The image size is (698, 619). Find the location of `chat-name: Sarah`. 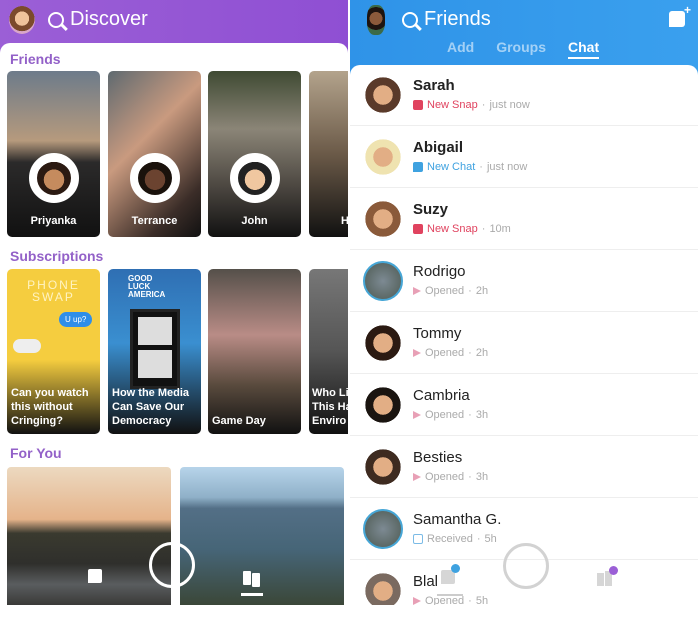

chat-name: Sarah is located at coordinates (434, 85).